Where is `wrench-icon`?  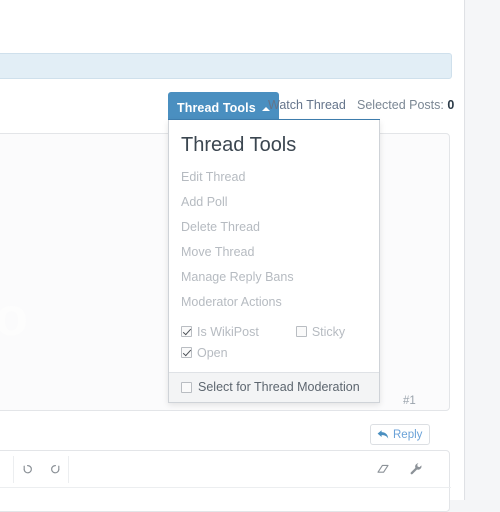 wrench-icon is located at coordinates (416, 469).